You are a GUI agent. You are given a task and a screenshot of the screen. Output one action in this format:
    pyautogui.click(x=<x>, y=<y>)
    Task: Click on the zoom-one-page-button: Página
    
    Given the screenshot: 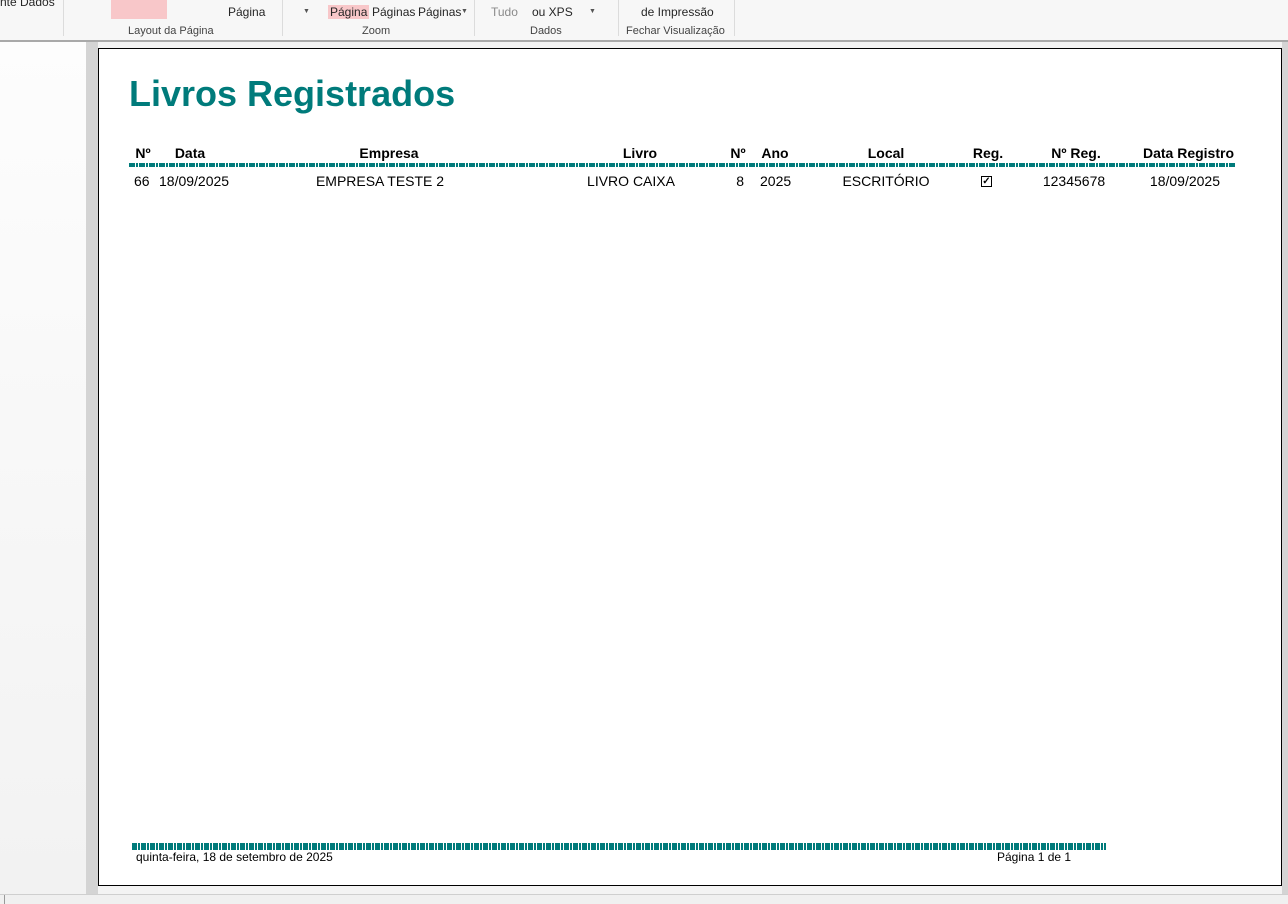 What is the action you would take?
    pyautogui.click(x=349, y=12)
    